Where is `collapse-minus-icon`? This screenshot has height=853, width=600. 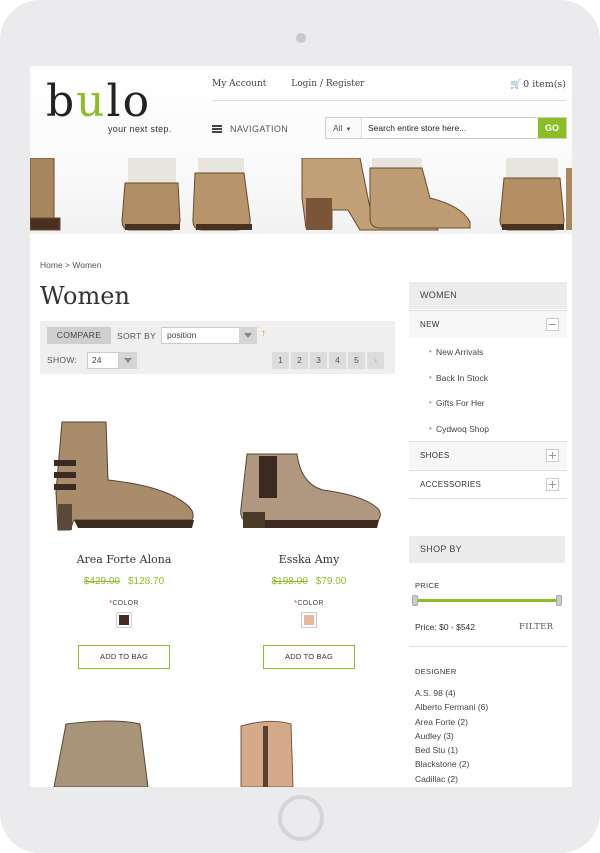
collapse-minus-icon is located at coordinates (552, 324).